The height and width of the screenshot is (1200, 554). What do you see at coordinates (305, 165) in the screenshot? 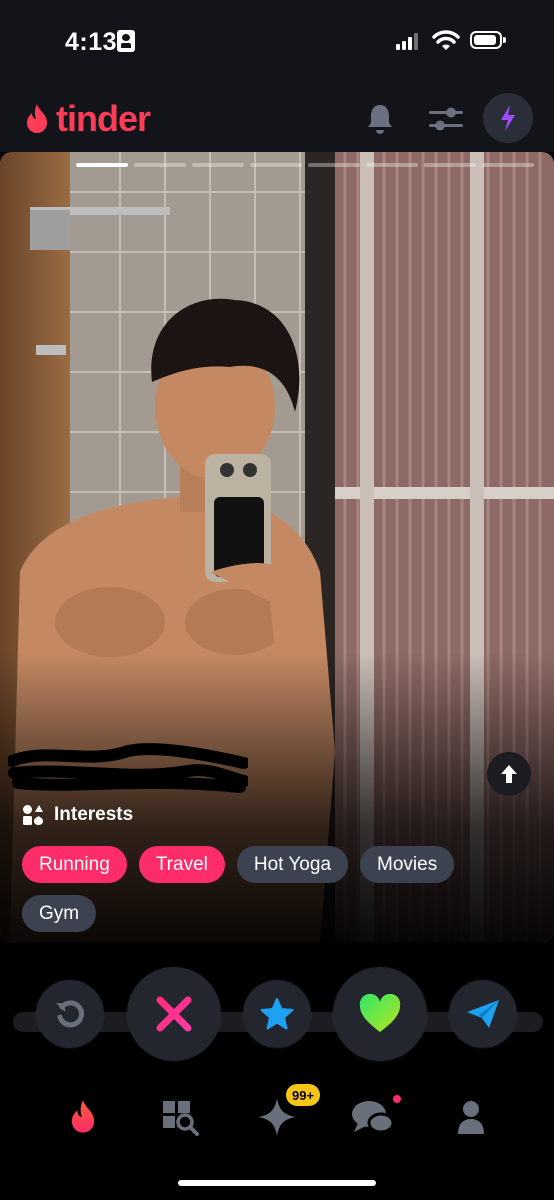
I see `photo-progress` at bounding box center [305, 165].